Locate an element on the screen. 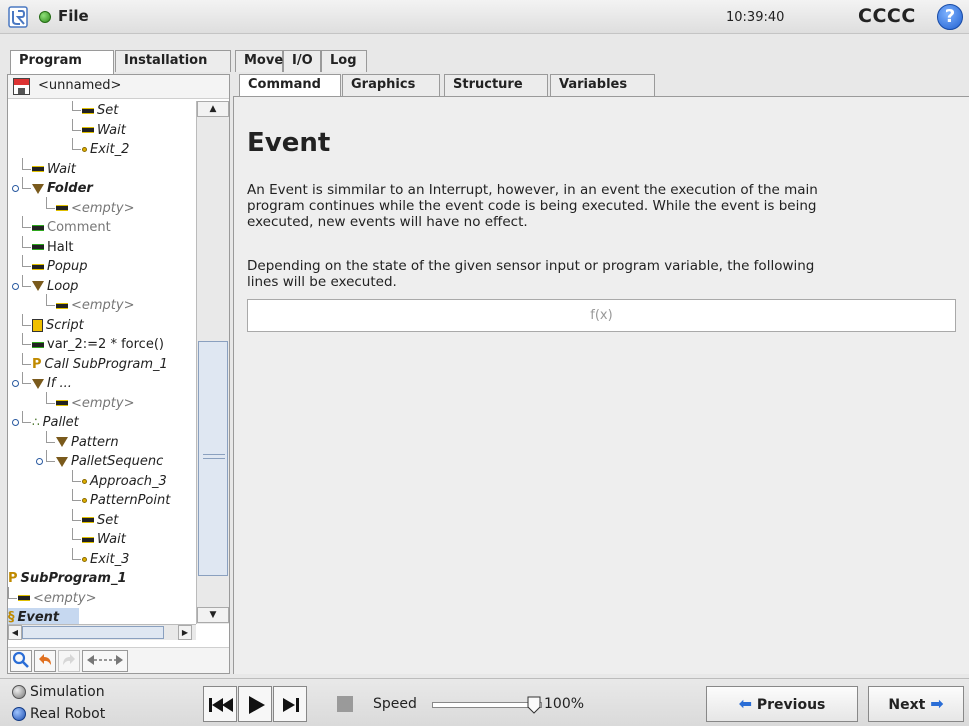 Image resolution: width=969 pixels, height=726 pixels. tree-node: Exit_3 is located at coordinates (105, 559).